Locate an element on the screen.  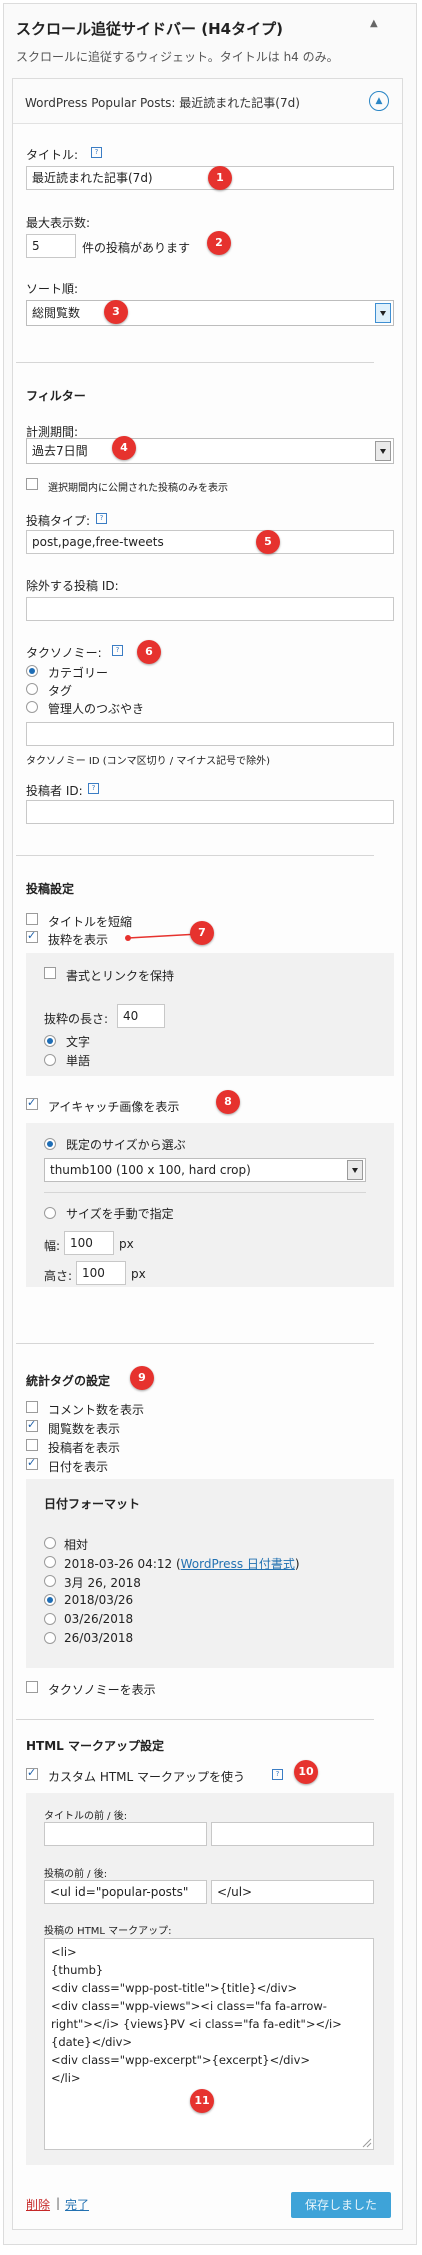
excerpt-length-label: 抜粋の長さ: is located at coordinates (76, 1019).